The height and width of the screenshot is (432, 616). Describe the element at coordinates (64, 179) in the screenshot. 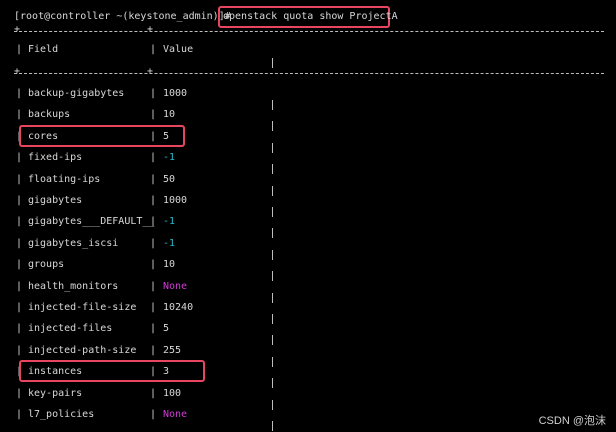

I see `quota-field-floating-ips: floating-ips` at that location.